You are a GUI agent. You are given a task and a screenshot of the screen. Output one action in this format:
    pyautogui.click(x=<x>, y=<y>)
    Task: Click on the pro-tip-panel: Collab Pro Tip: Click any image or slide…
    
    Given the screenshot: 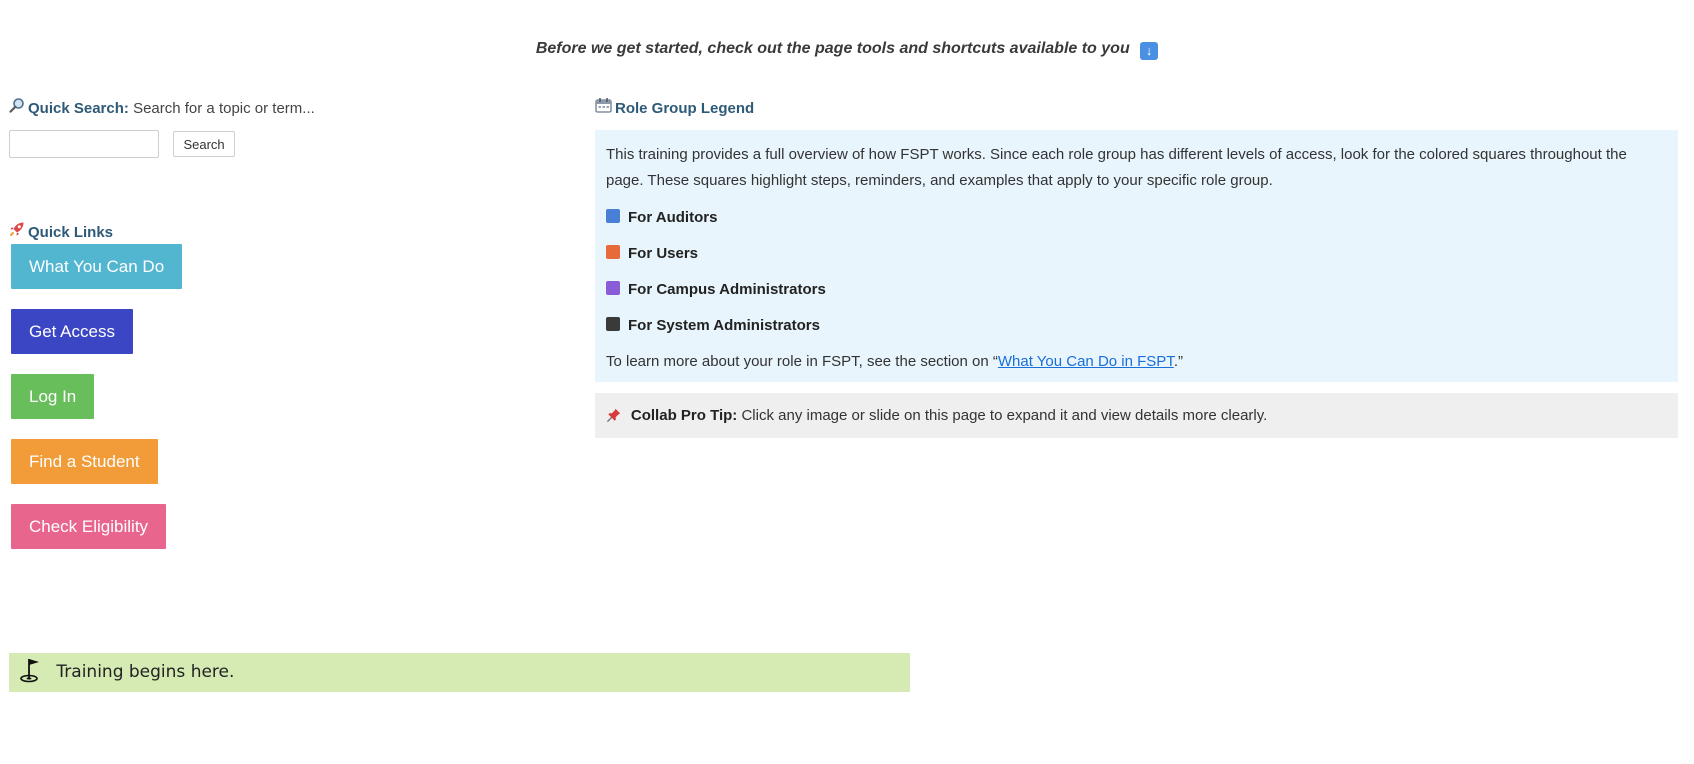 What is the action you would take?
    pyautogui.click(x=1136, y=415)
    